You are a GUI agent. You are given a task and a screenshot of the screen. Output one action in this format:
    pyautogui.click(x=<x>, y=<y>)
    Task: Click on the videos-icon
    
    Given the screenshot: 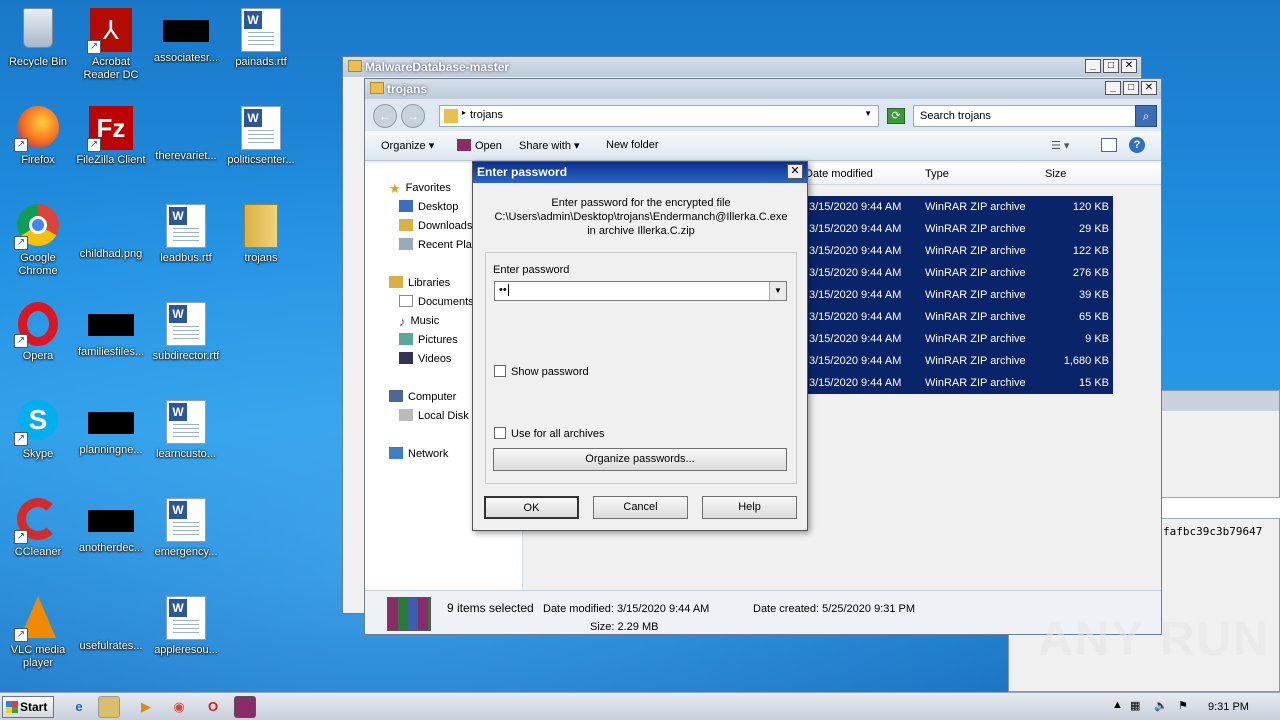 What is the action you would take?
    pyautogui.click(x=406, y=358)
    